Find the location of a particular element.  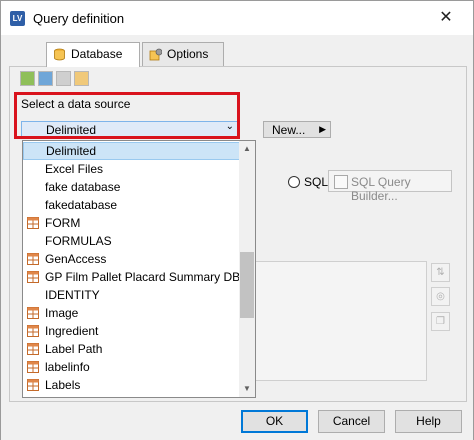

sort-icon: ⇅ is located at coordinates (440, 272).